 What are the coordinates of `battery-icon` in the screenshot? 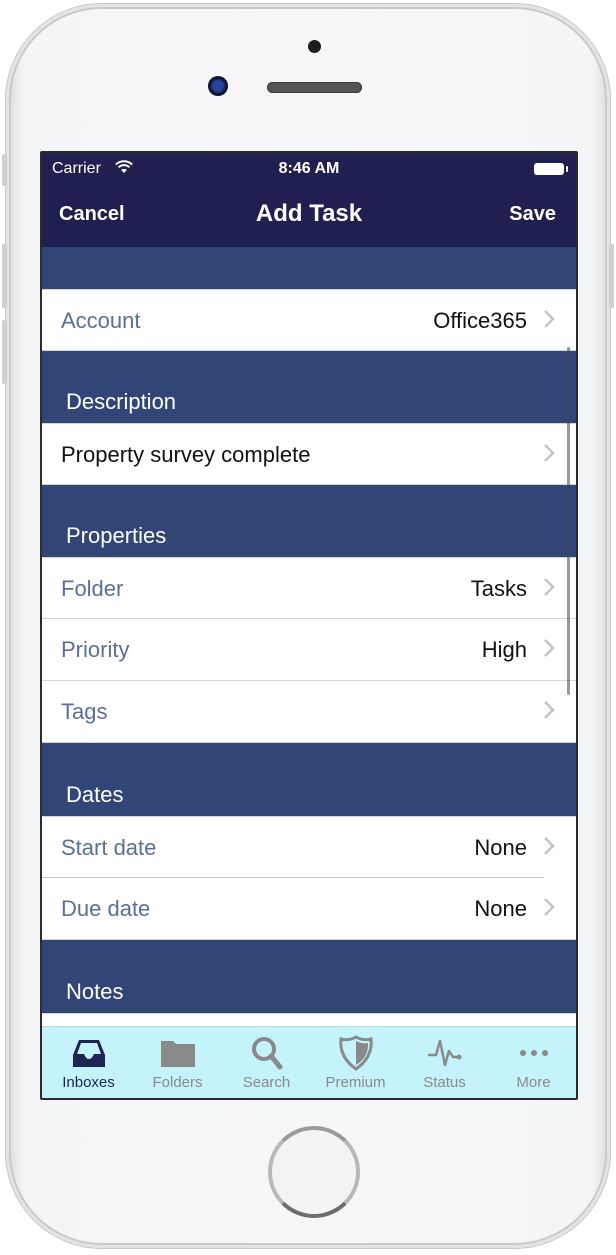 It's located at (551, 169).